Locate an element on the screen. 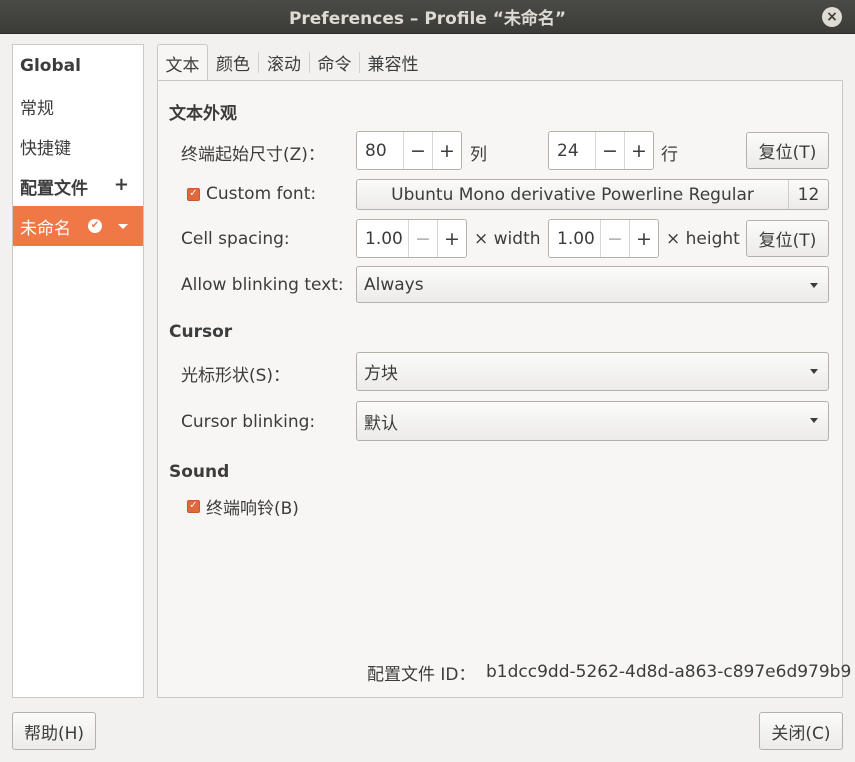  font-name: Ubuntu Mono derivative Powerline Regular is located at coordinates (572, 194).